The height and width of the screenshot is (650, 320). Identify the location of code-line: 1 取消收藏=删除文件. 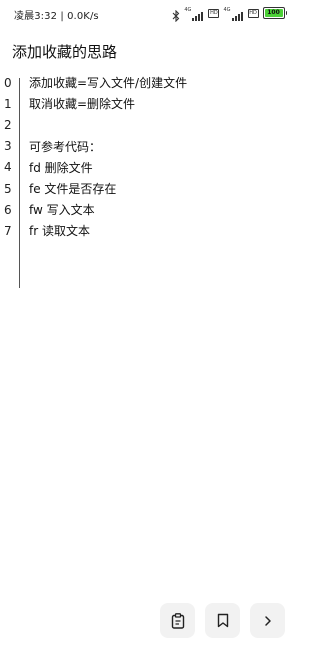
(149, 103).